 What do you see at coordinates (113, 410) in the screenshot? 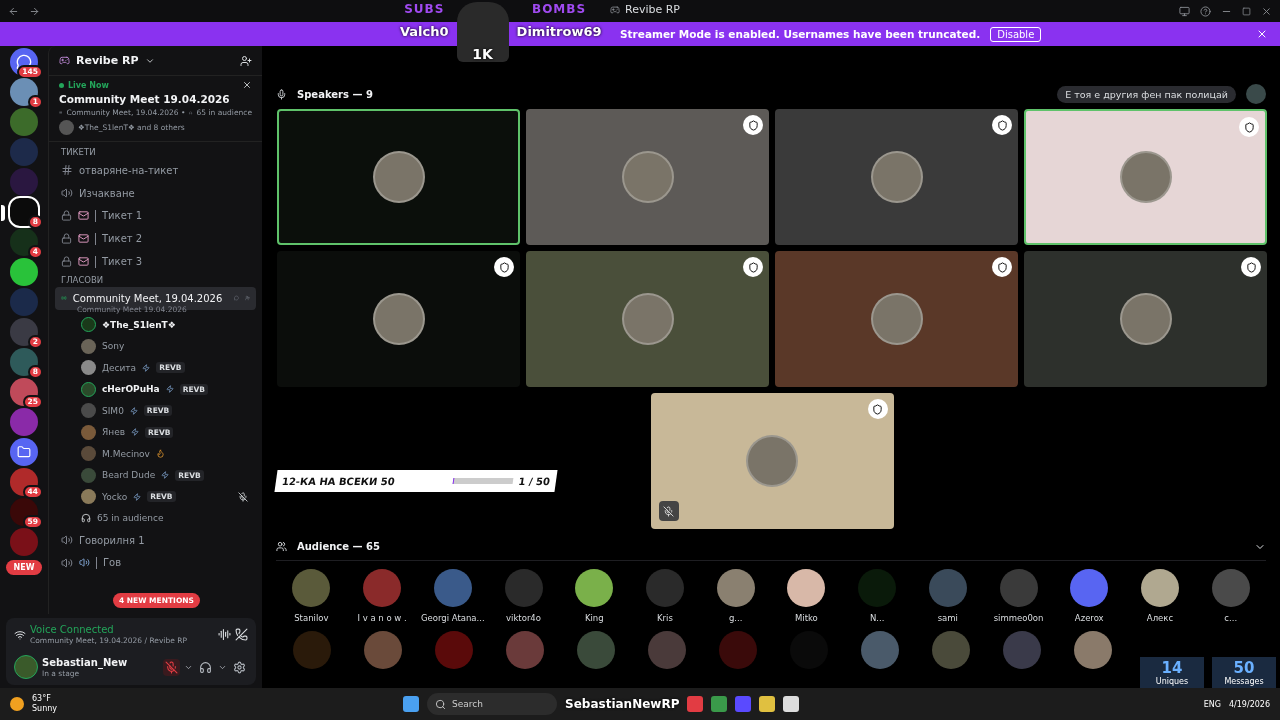
I see `member-name: SIM0` at bounding box center [113, 410].